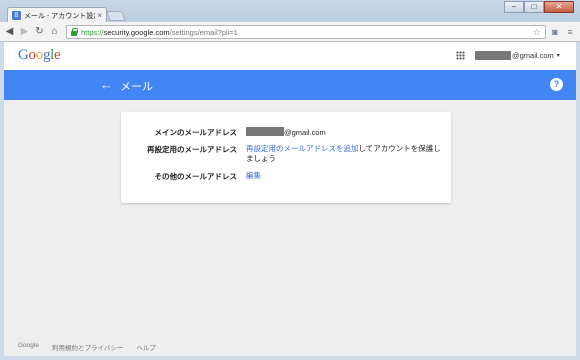  What do you see at coordinates (302, 148) in the screenshot?
I see `add-recovery-email-link: 再設定用のメールアドレスを追加` at bounding box center [302, 148].